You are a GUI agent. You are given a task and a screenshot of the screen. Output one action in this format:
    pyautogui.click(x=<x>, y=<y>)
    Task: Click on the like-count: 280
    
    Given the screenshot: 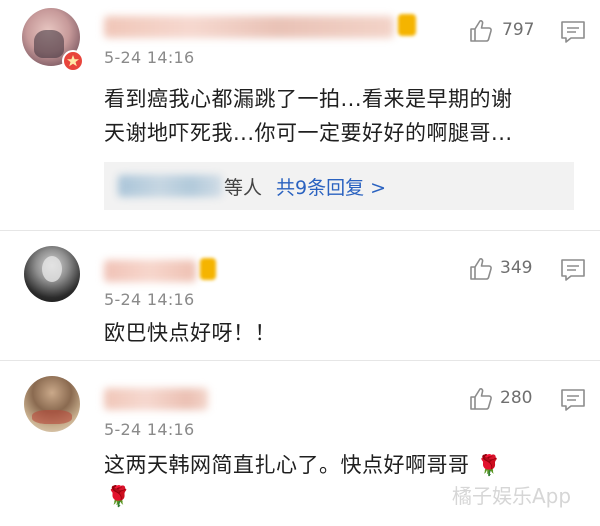 What is the action you would take?
    pyautogui.click(x=516, y=398)
    